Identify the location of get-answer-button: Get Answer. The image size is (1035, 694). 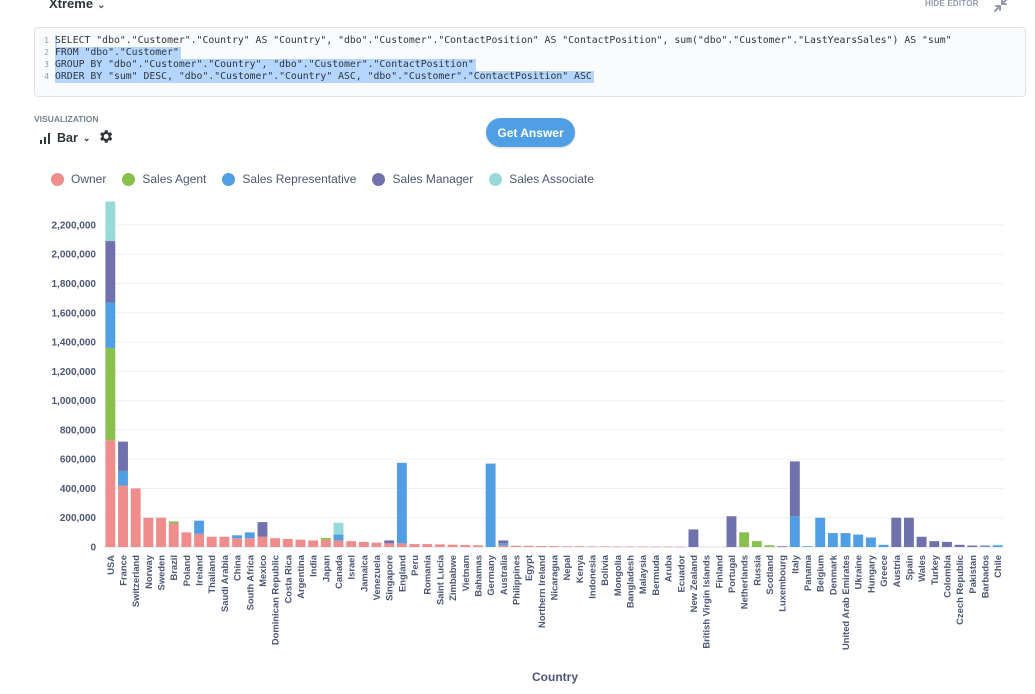
(530, 132).